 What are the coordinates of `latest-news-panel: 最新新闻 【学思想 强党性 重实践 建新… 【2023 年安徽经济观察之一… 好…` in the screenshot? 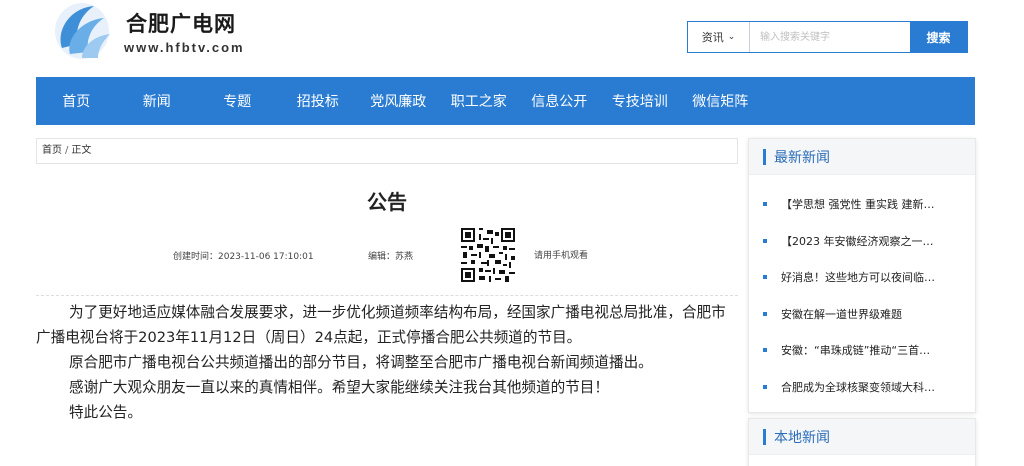 It's located at (862, 275).